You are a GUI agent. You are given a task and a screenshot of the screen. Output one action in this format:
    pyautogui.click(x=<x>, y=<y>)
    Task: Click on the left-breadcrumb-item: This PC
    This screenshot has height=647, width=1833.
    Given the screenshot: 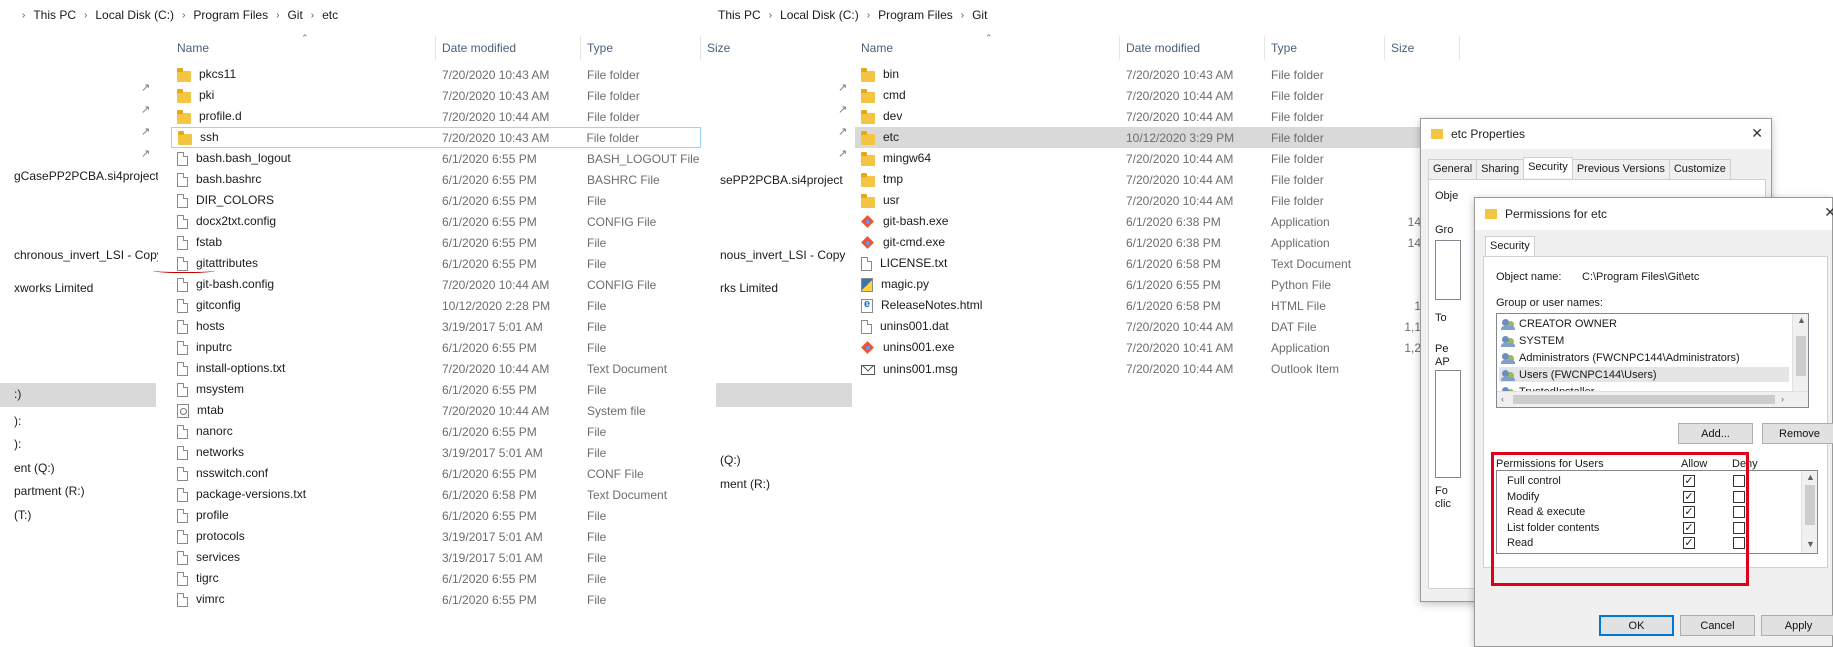 What is the action you would take?
    pyautogui.click(x=54, y=15)
    